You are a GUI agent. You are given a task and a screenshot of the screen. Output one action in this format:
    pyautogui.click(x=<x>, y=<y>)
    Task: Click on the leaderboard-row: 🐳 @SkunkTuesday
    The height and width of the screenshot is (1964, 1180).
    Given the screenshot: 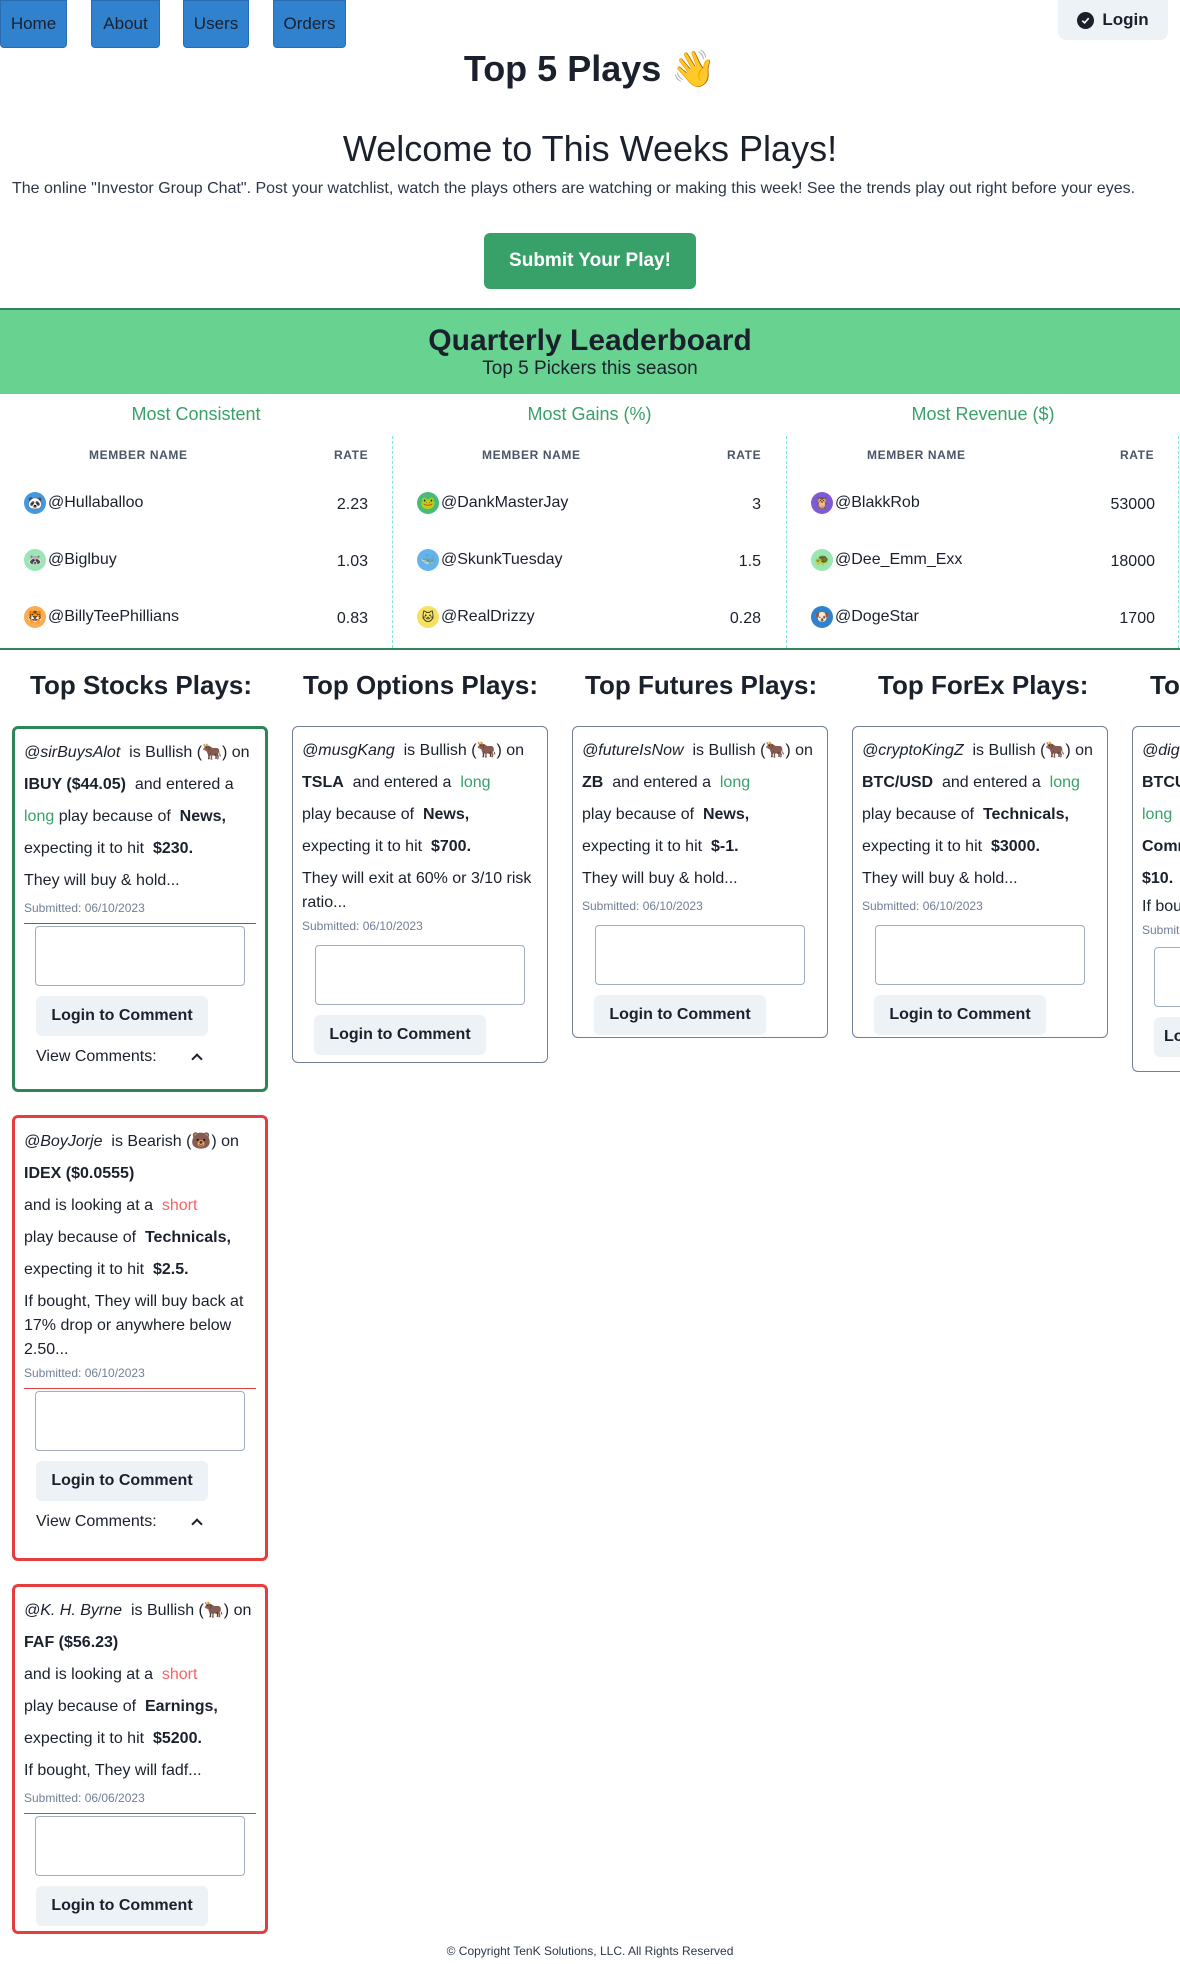 What is the action you would take?
    pyautogui.click(x=489, y=560)
    